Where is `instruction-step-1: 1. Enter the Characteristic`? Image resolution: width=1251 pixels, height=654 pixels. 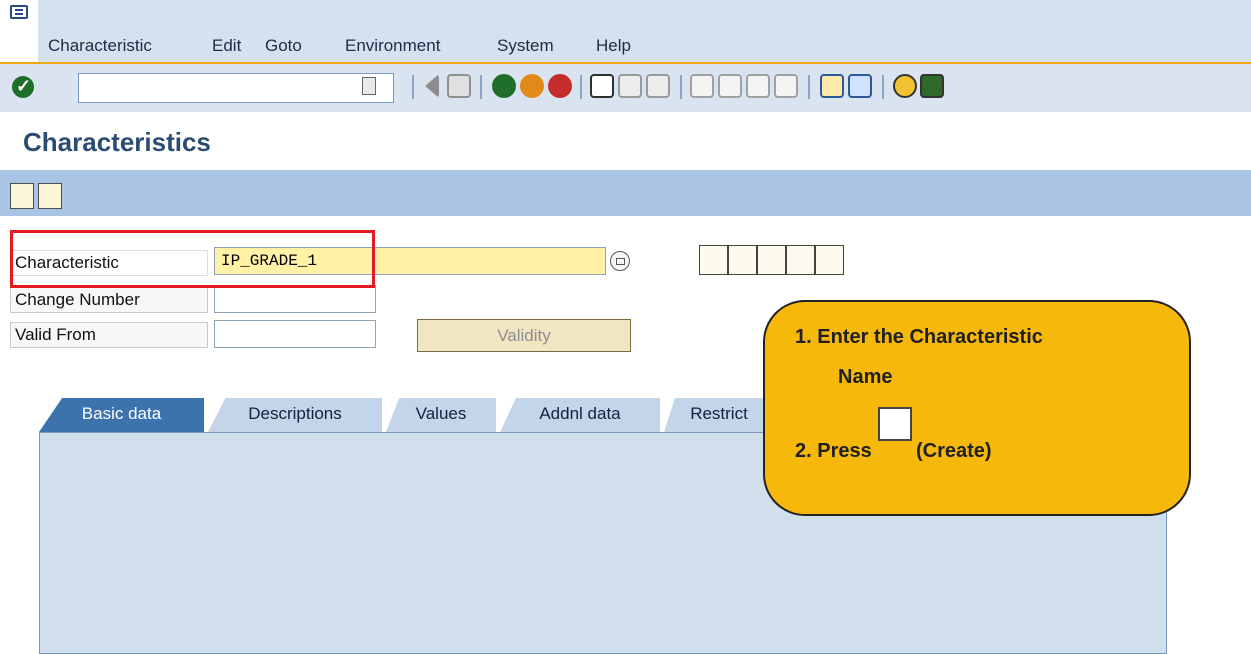 instruction-step-1: 1. Enter the Characteristic is located at coordinates (919, 337).